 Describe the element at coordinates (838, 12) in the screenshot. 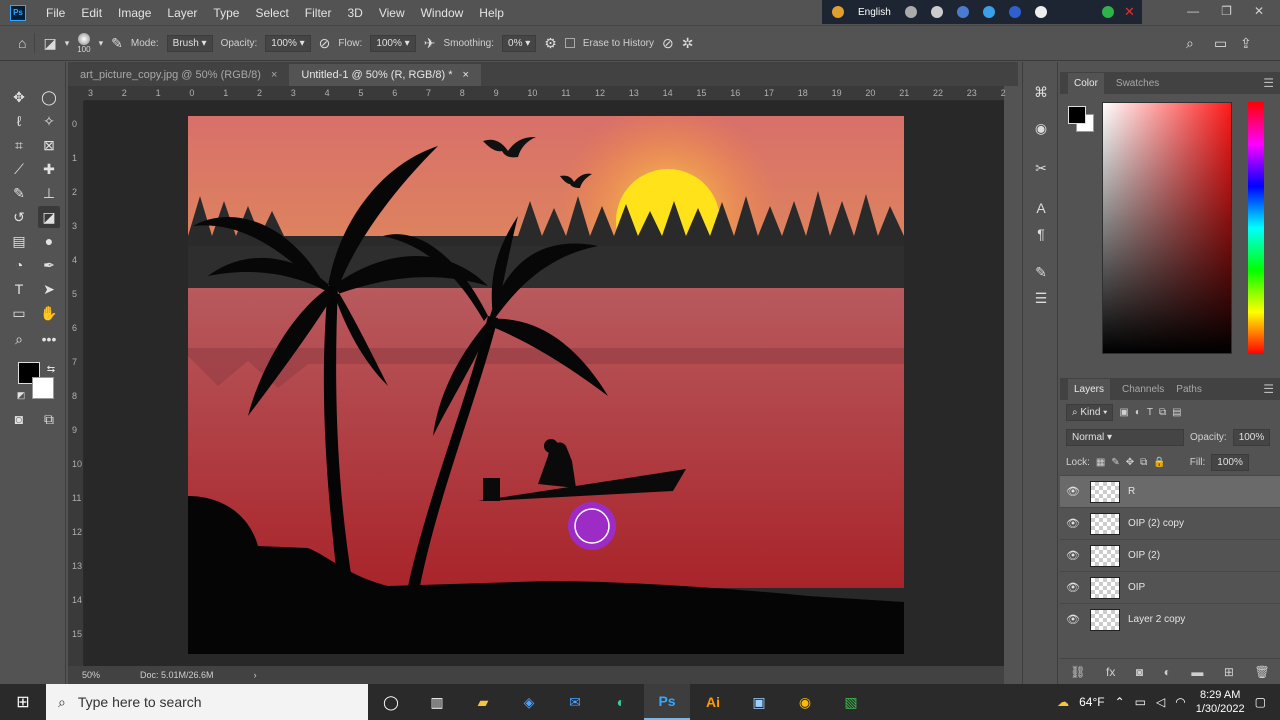

I see `keyboard-icon` at that location.